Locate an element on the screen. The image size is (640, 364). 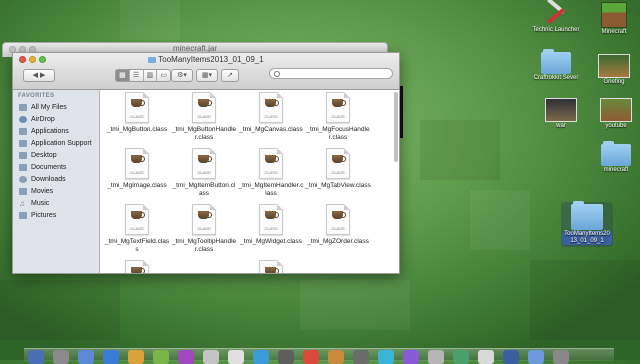
sidebar-item-music: ♫ Music is located at coordinates (56, 203).